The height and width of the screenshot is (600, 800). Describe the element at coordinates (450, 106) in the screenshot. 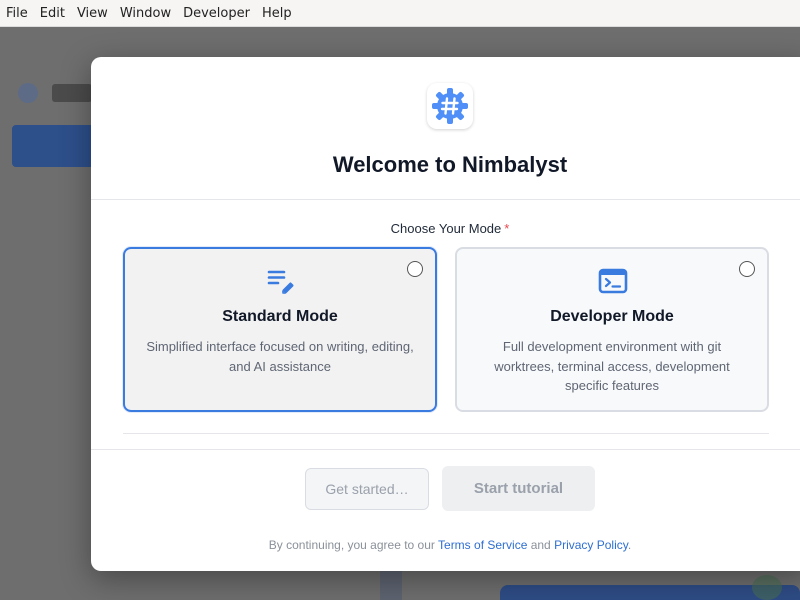

I see `gear-hash-icon` at that location.